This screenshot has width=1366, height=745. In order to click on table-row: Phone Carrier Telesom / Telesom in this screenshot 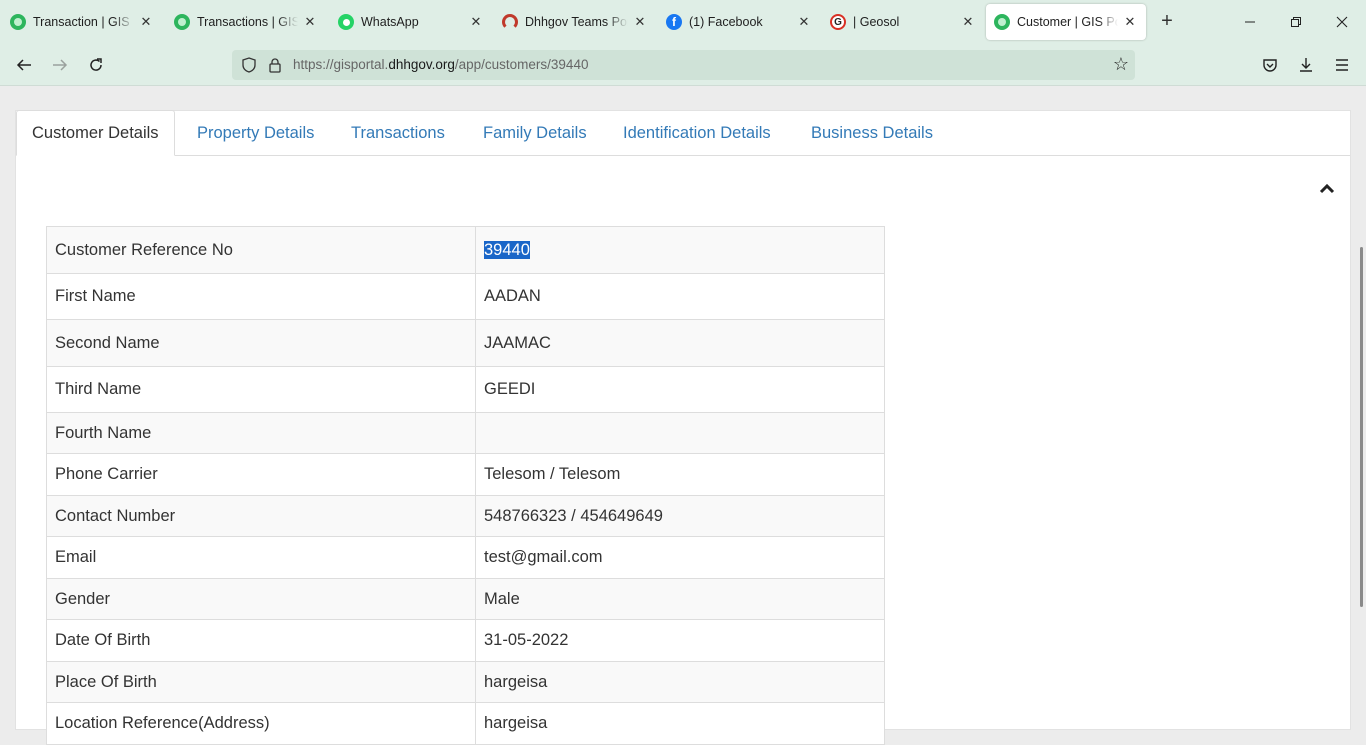, I will do `click(465, 474)`.